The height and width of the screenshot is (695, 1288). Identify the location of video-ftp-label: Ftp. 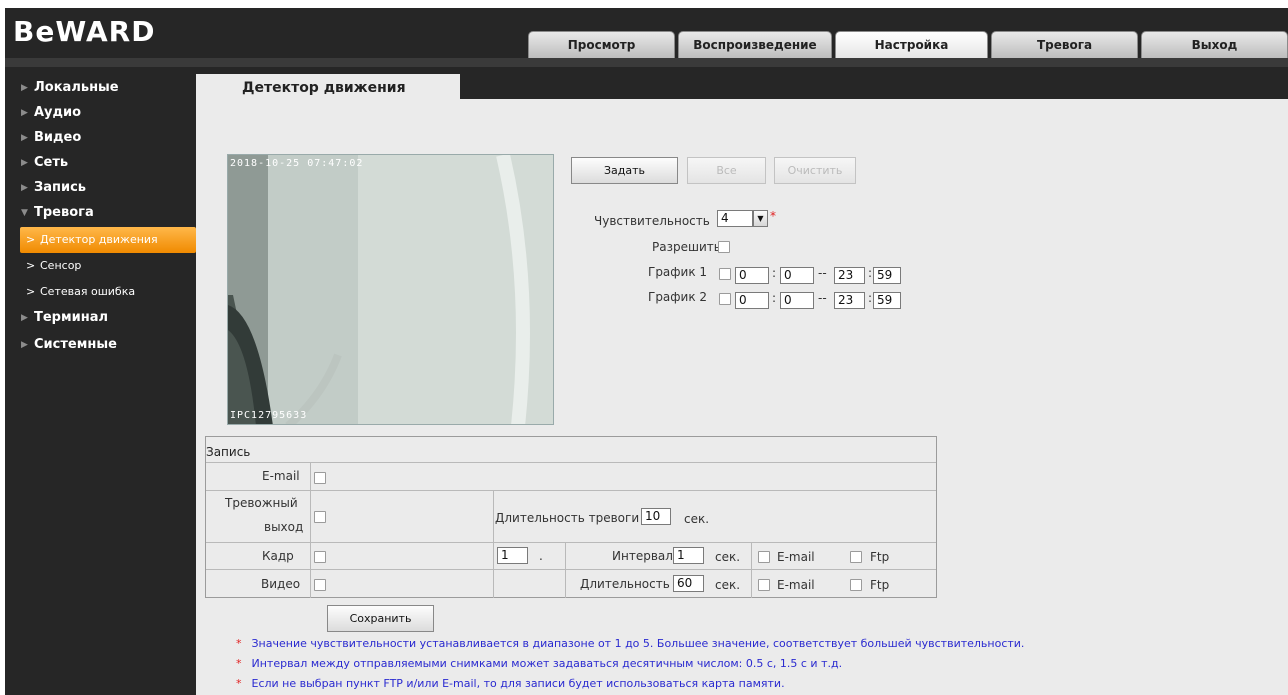
(880, 585).